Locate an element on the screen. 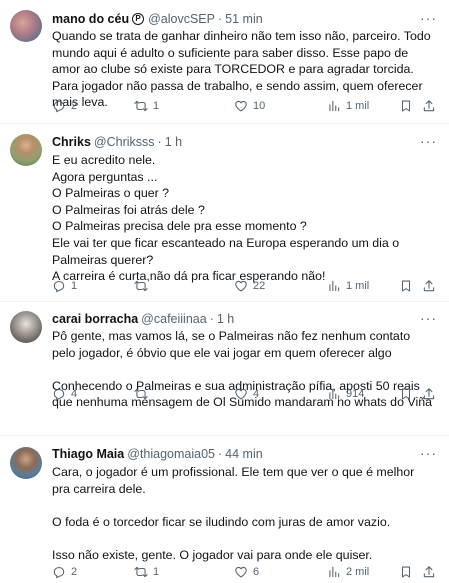 This screenshot has height=583, width=449. display-name: Thiago Maia is located at coordinates (88, 454).